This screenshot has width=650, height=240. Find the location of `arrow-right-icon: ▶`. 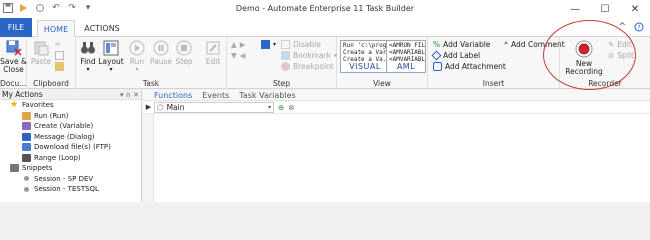

arrow-right-icon: ▶ is located at coordinates (242, 44).